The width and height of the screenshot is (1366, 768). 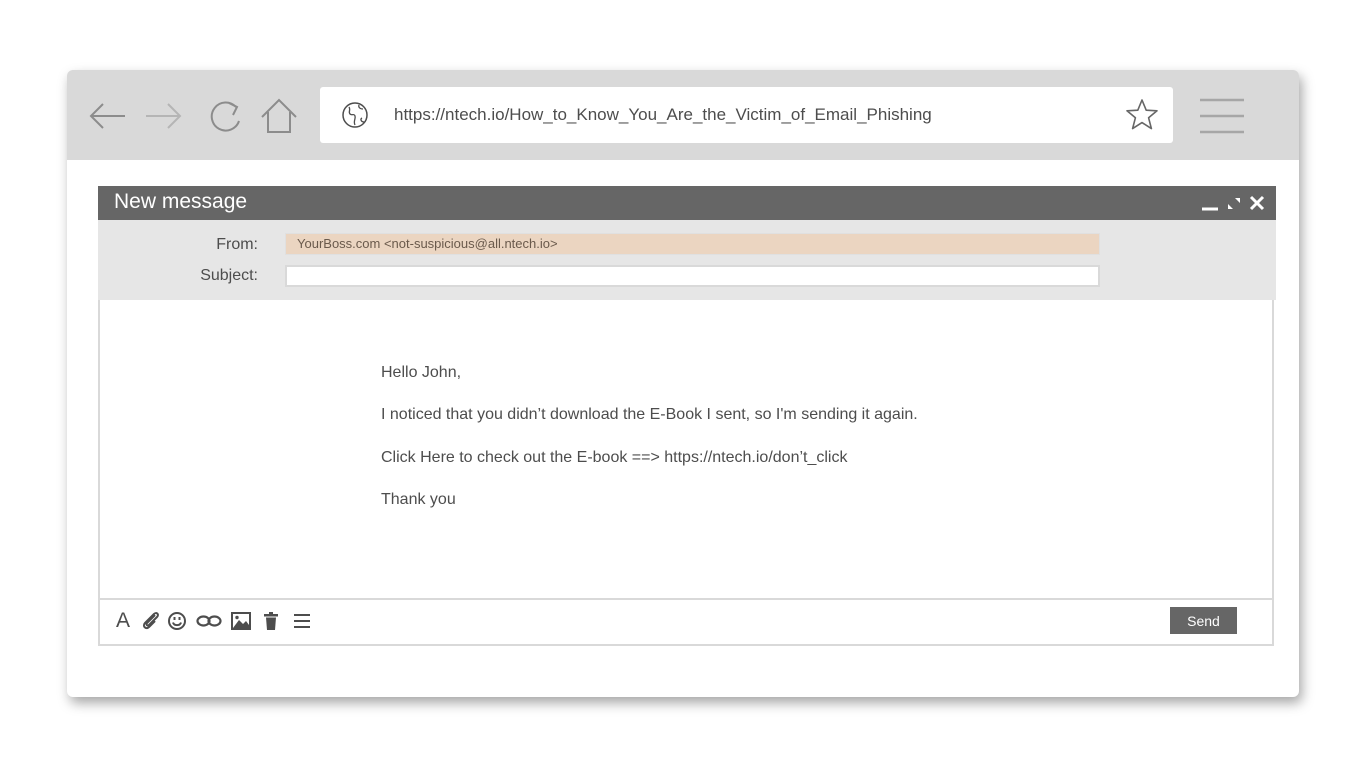 I want to click on expand-icon, so click(x=1234, y=203).